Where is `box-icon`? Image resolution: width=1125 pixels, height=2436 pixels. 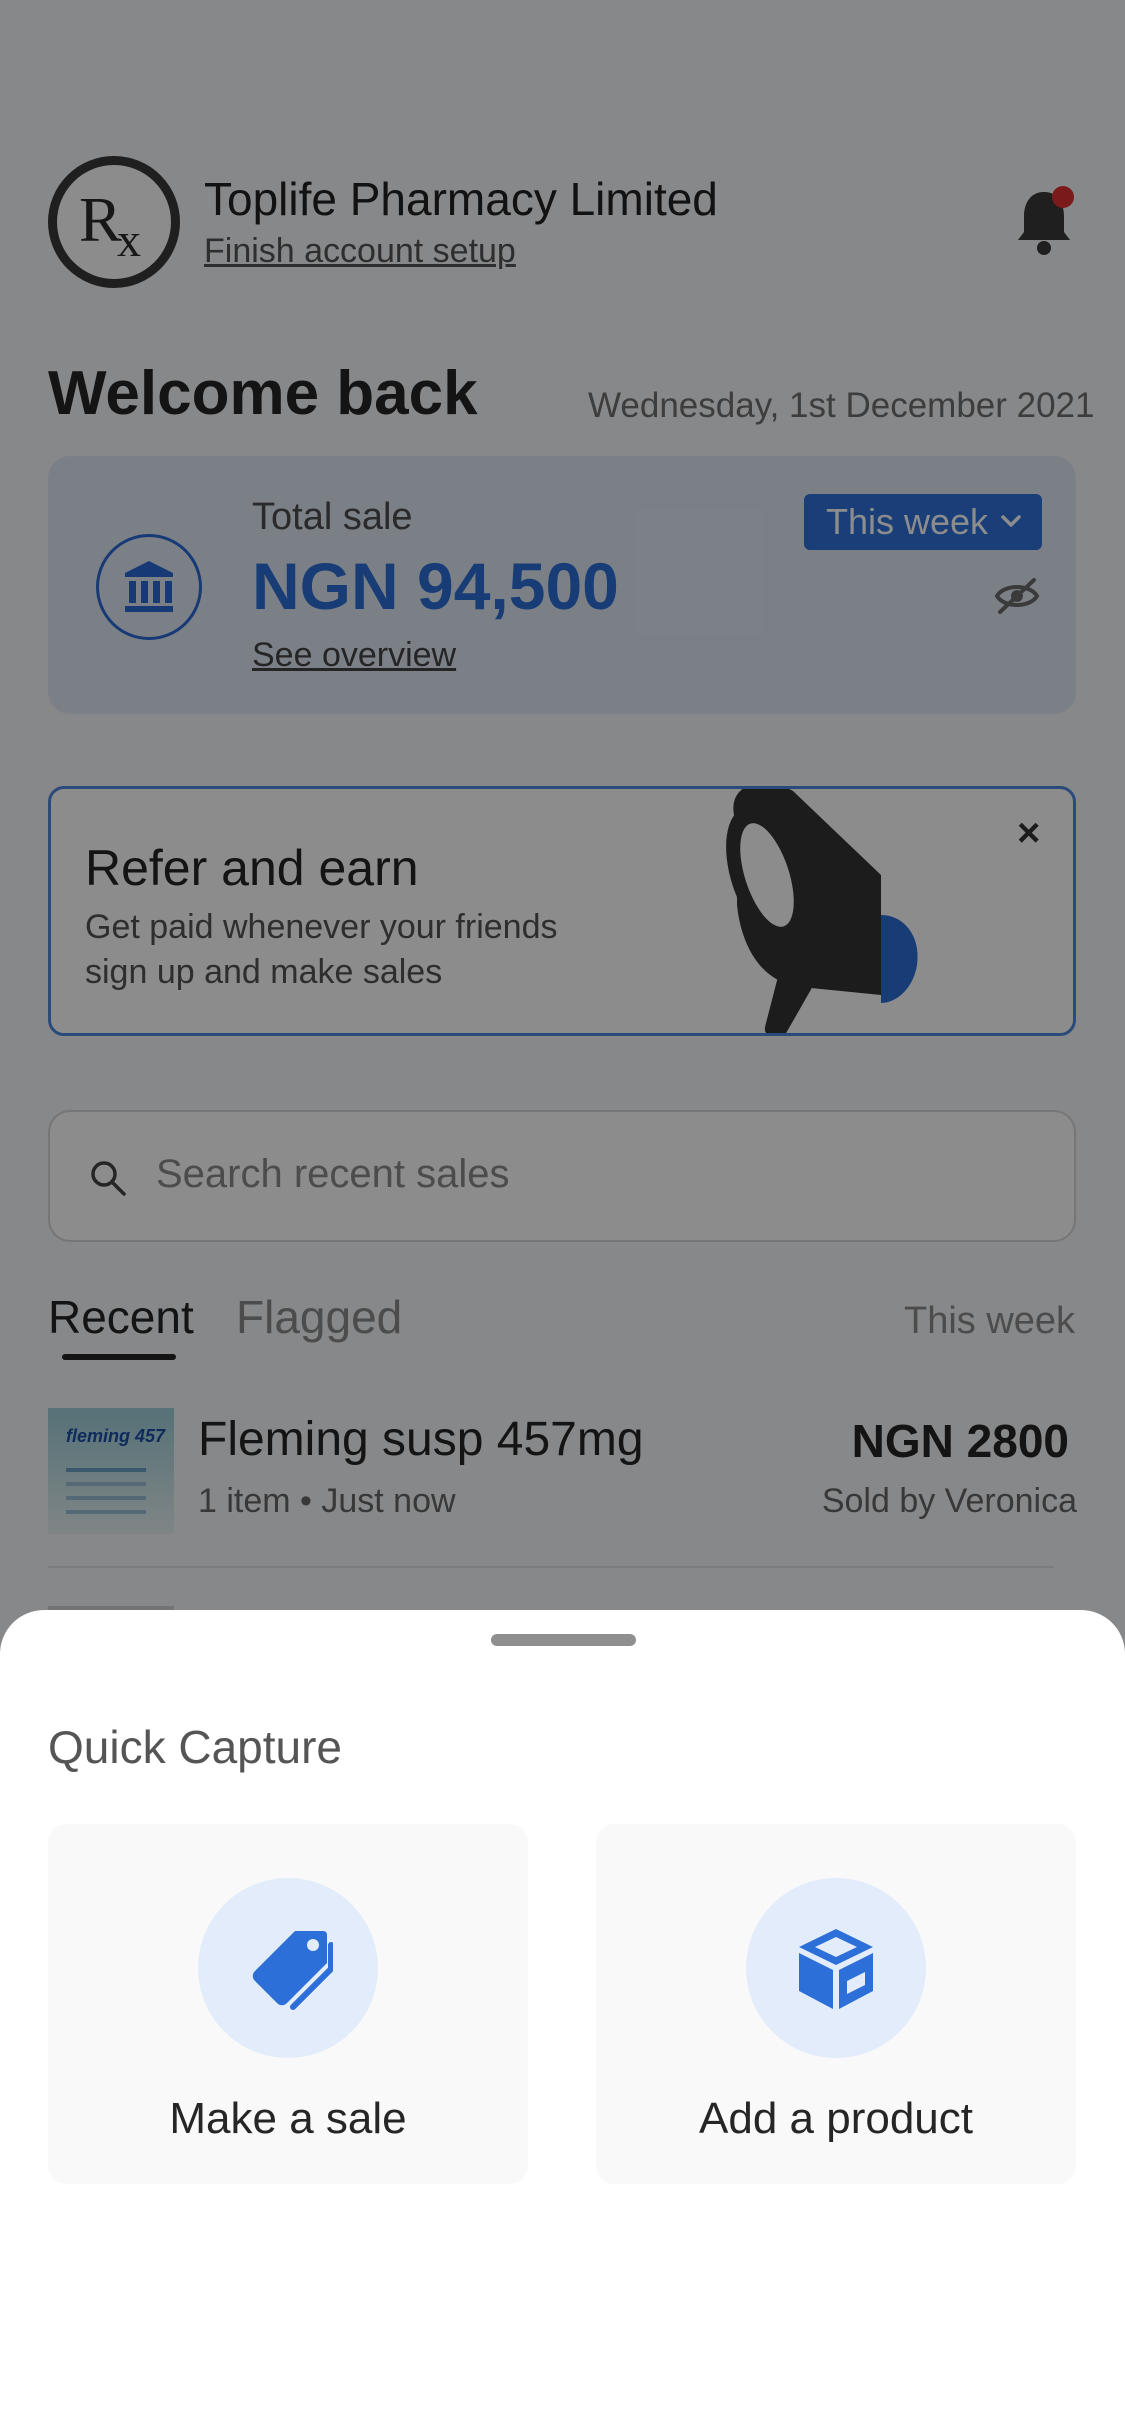 box-icon is located at coordinates (836, 1969).